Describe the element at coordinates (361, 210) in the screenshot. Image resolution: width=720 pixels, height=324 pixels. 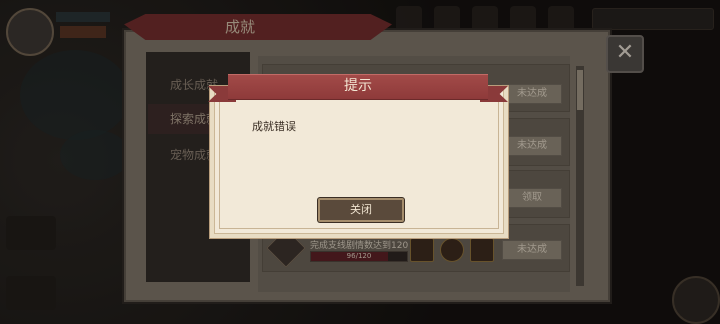
I see `close-button: 关闭` at that location.